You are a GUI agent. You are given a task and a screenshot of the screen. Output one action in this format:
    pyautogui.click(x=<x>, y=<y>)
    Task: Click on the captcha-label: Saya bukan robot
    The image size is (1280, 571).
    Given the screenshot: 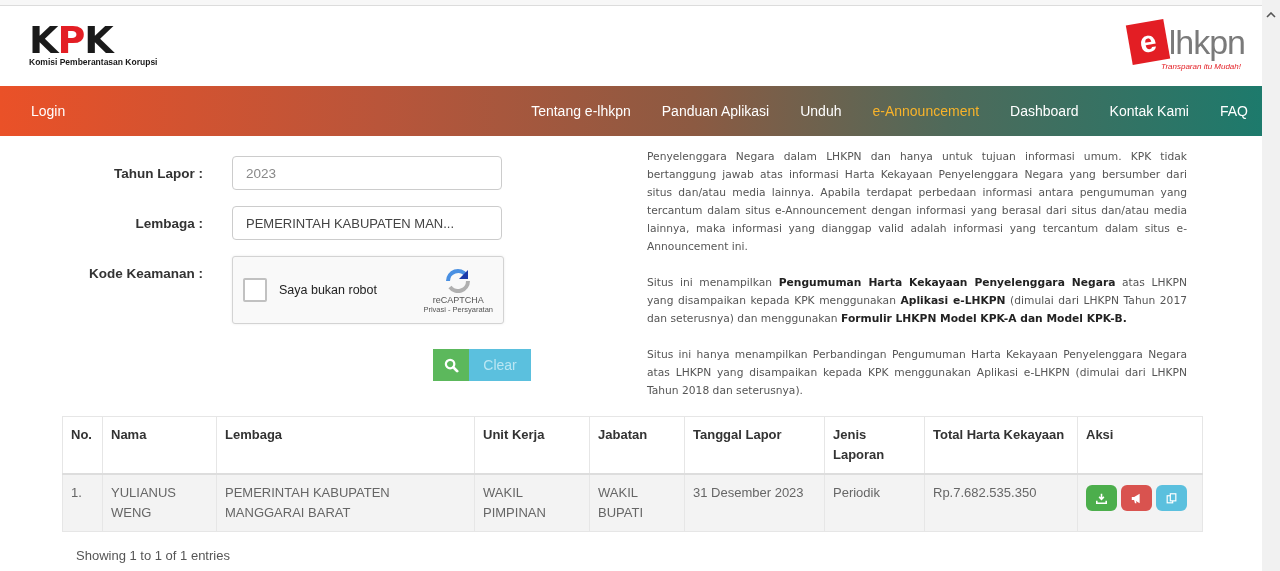 What is the action you would take?
    pyautogui.click(x=328, y=290)
    